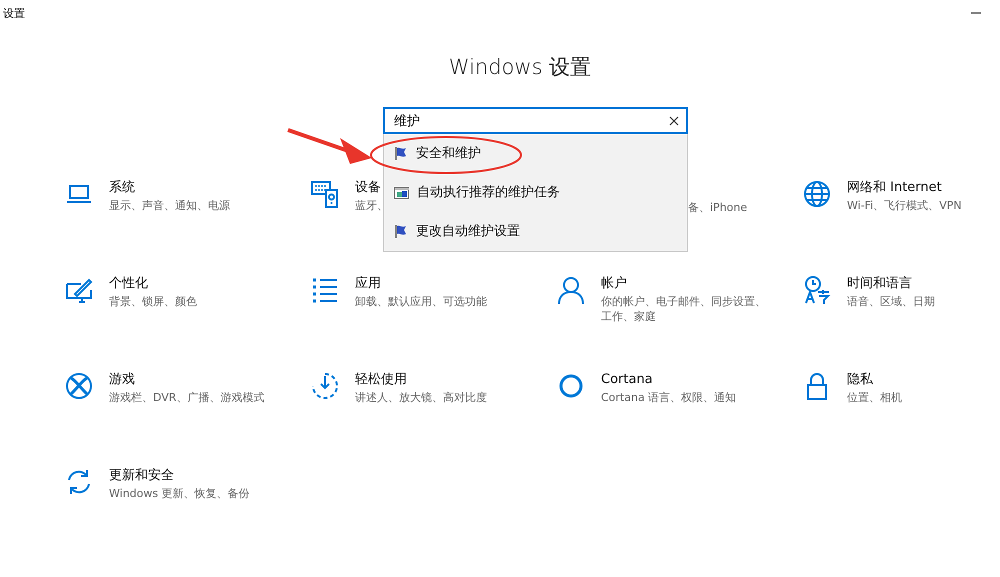 The height and width of the screenshot is (577, 1000). I want to click on tile-subtitle: Cortana 语言、权限、通知, so click(669, 397).